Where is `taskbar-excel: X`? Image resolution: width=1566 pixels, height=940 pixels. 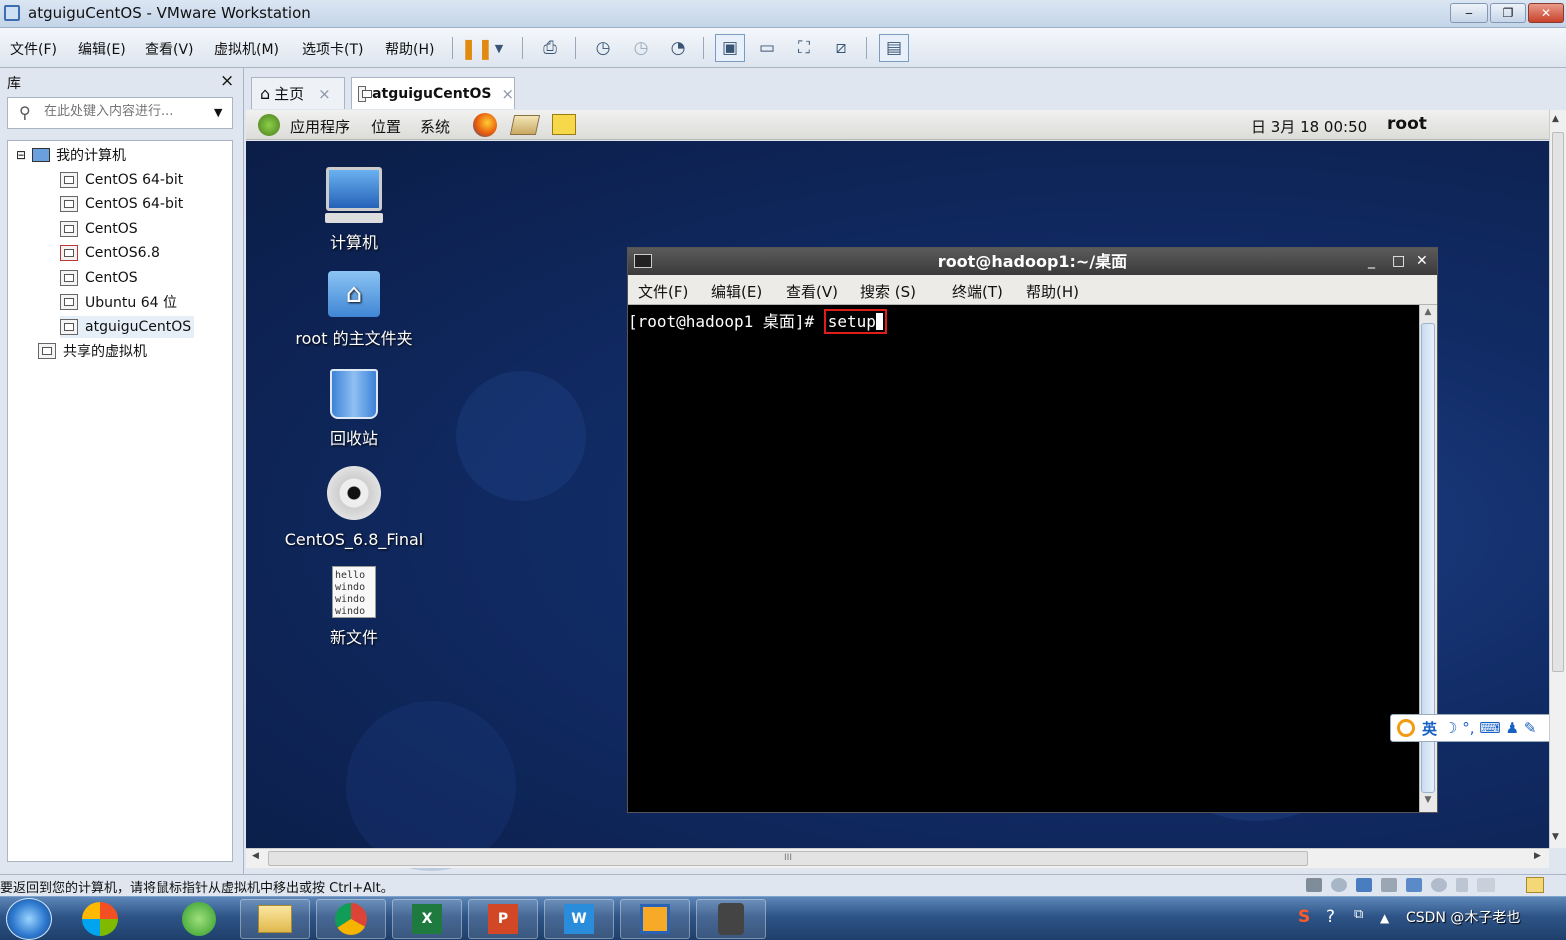 taskbar-excel: X is located at coordinates (427, 919).